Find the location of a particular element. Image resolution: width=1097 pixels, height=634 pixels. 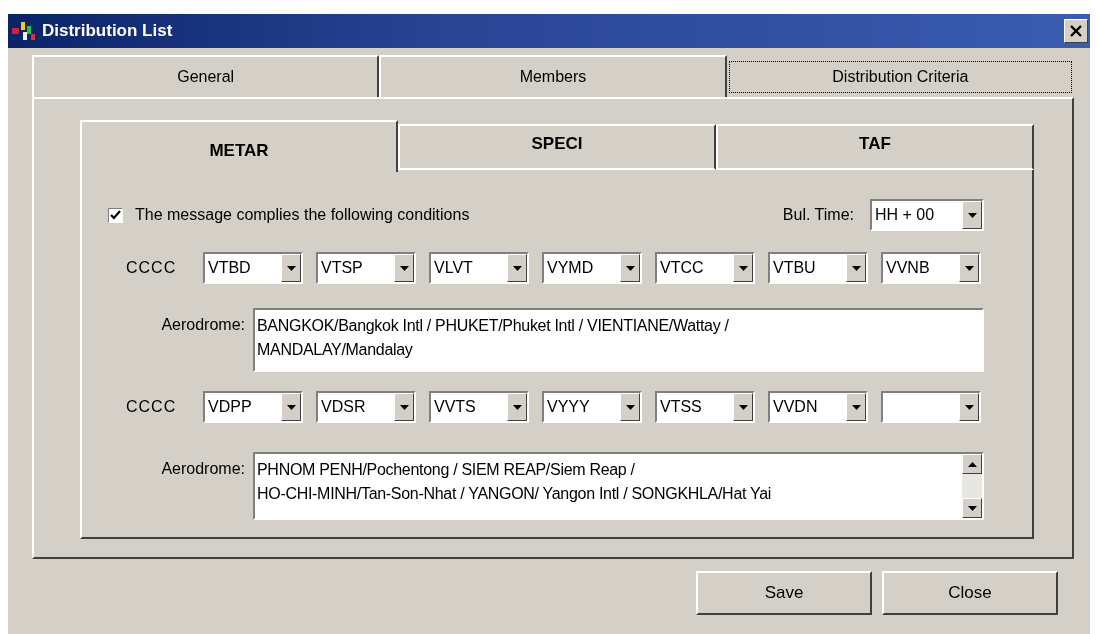

dropdown: VDSR is located at coordinates (366, 407).